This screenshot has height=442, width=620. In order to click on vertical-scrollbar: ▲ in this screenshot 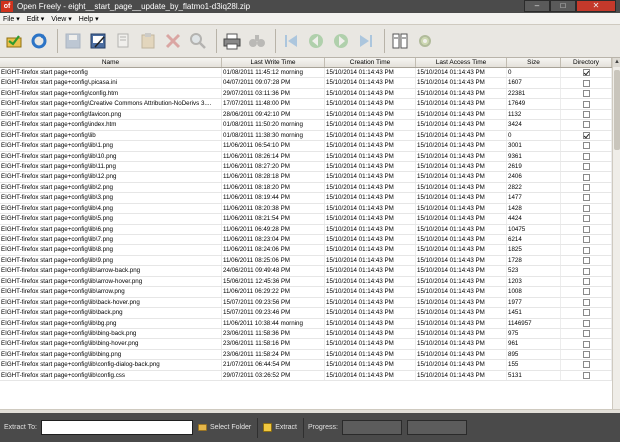, I will do `click(616, 233)`.